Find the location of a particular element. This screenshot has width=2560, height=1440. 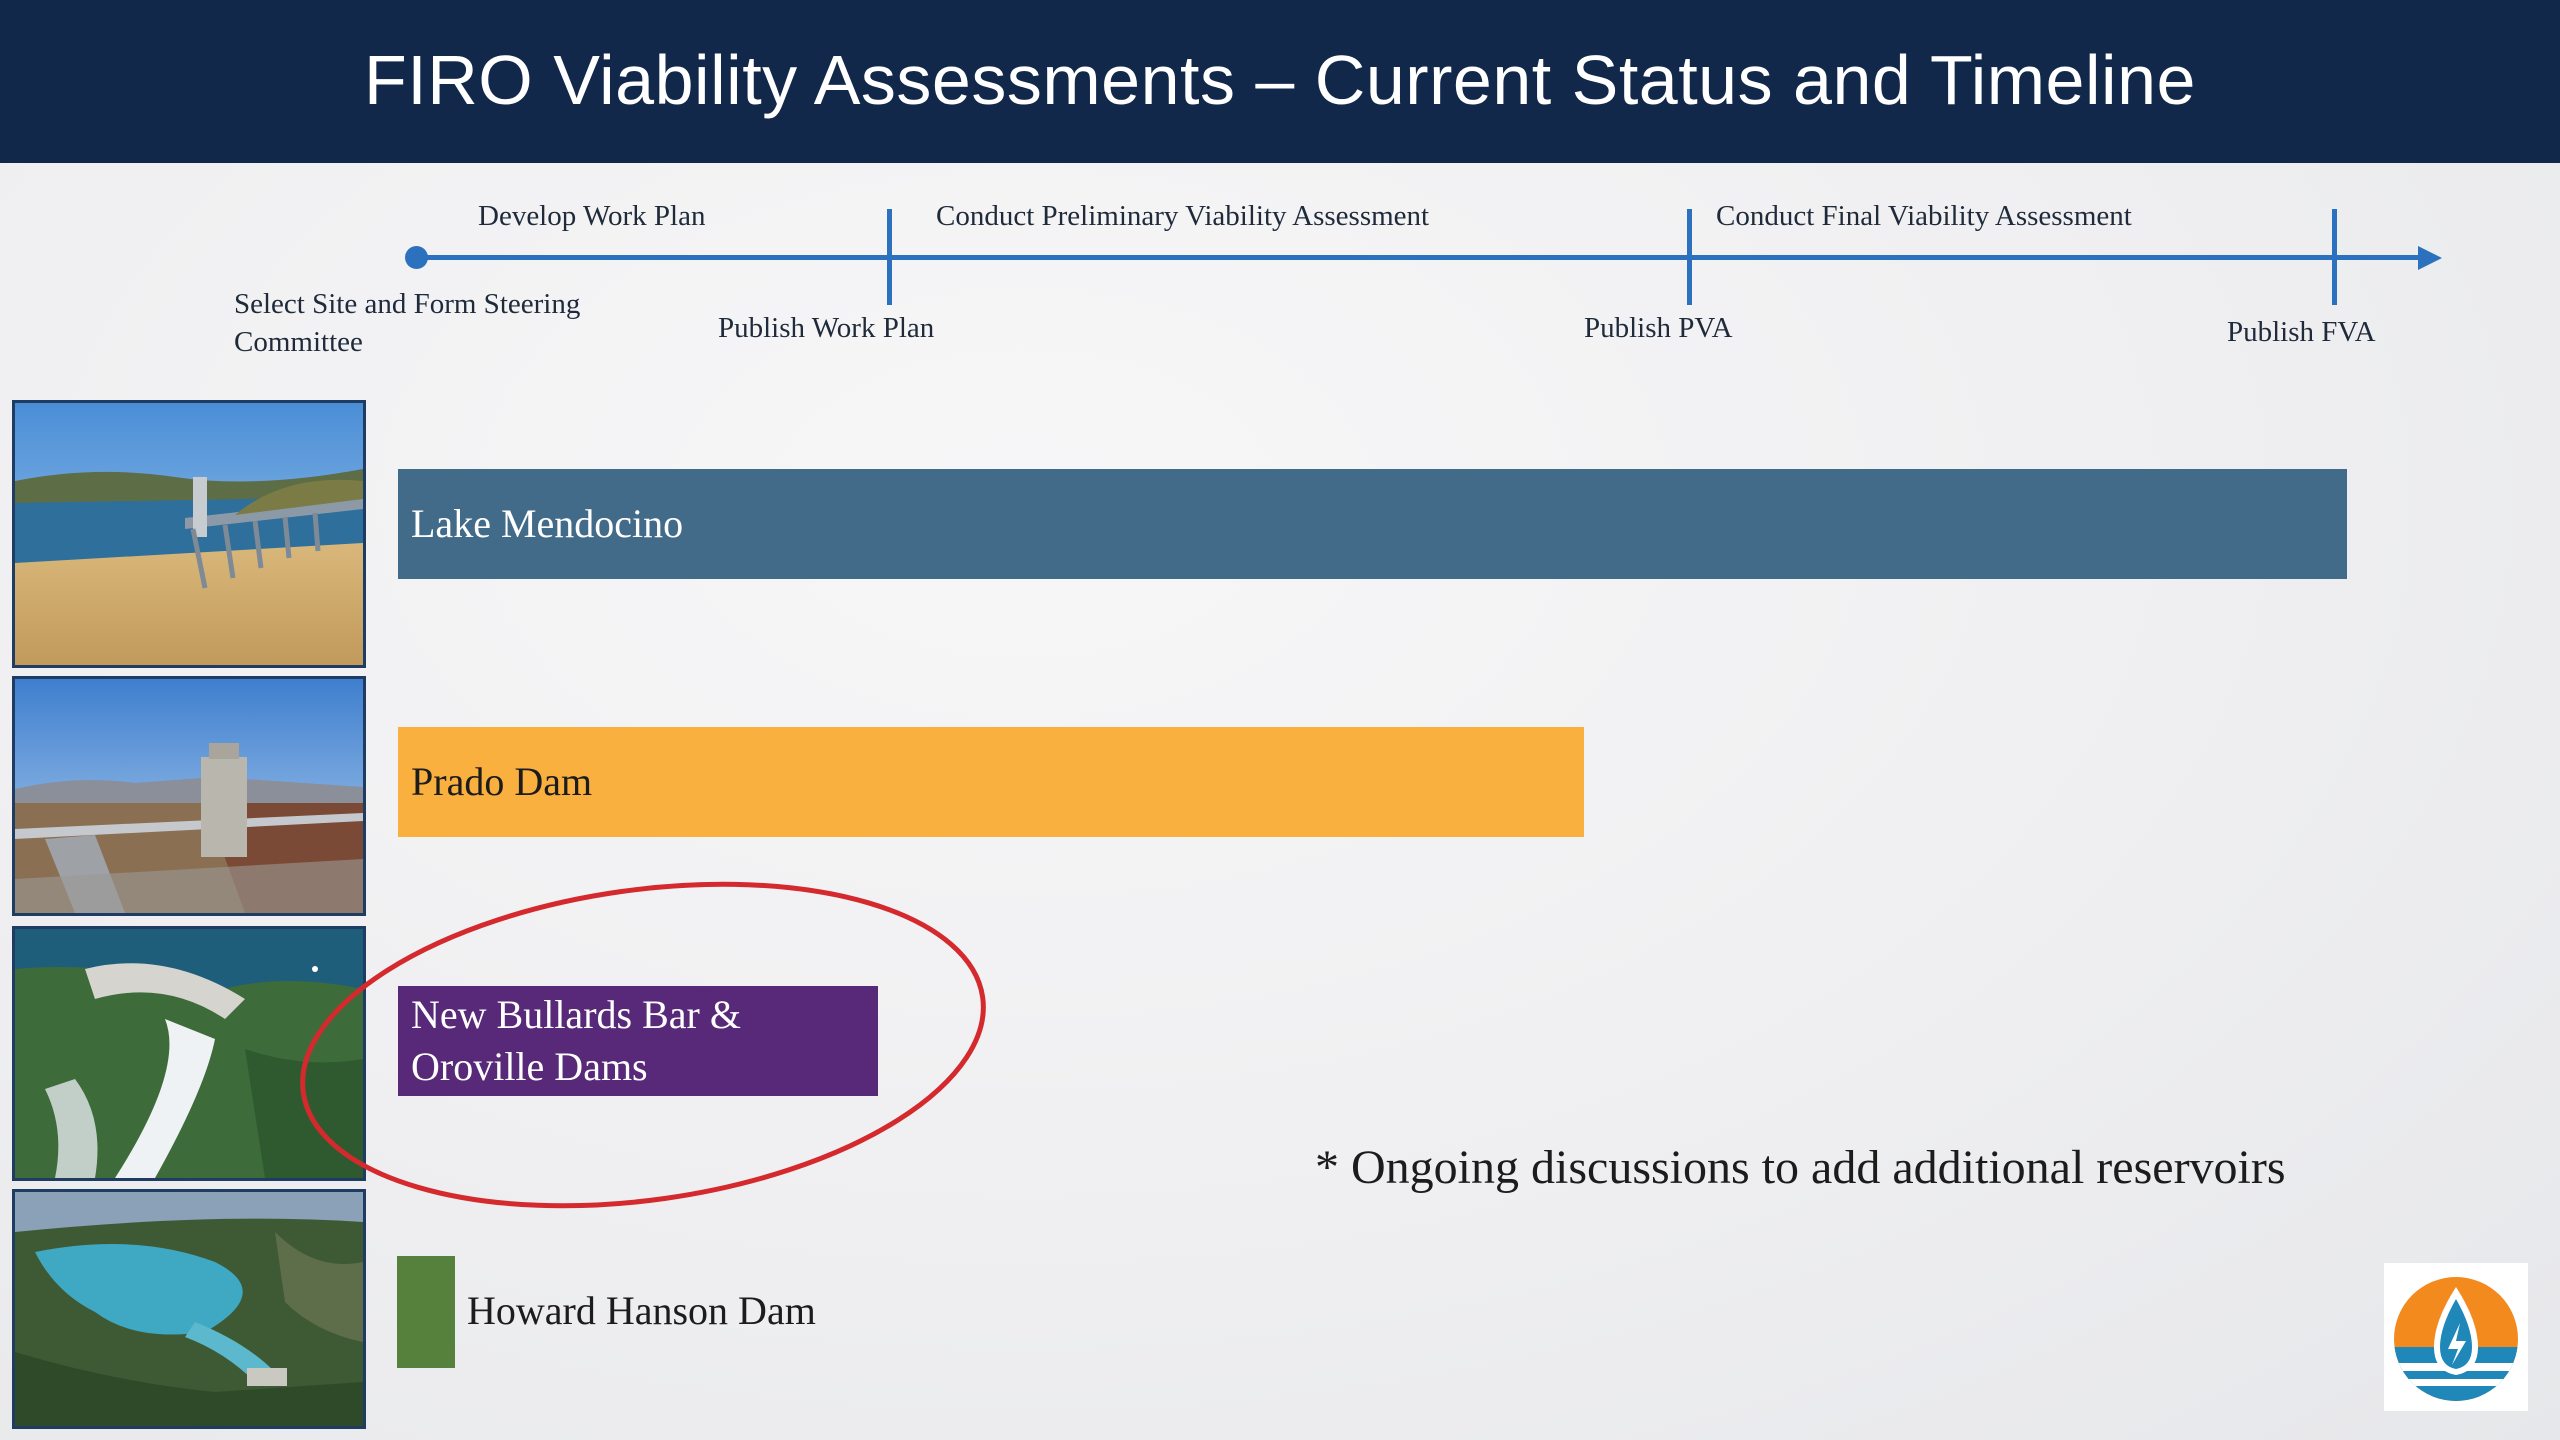

highlight-ellipse is located at coordinates (643, 1045).